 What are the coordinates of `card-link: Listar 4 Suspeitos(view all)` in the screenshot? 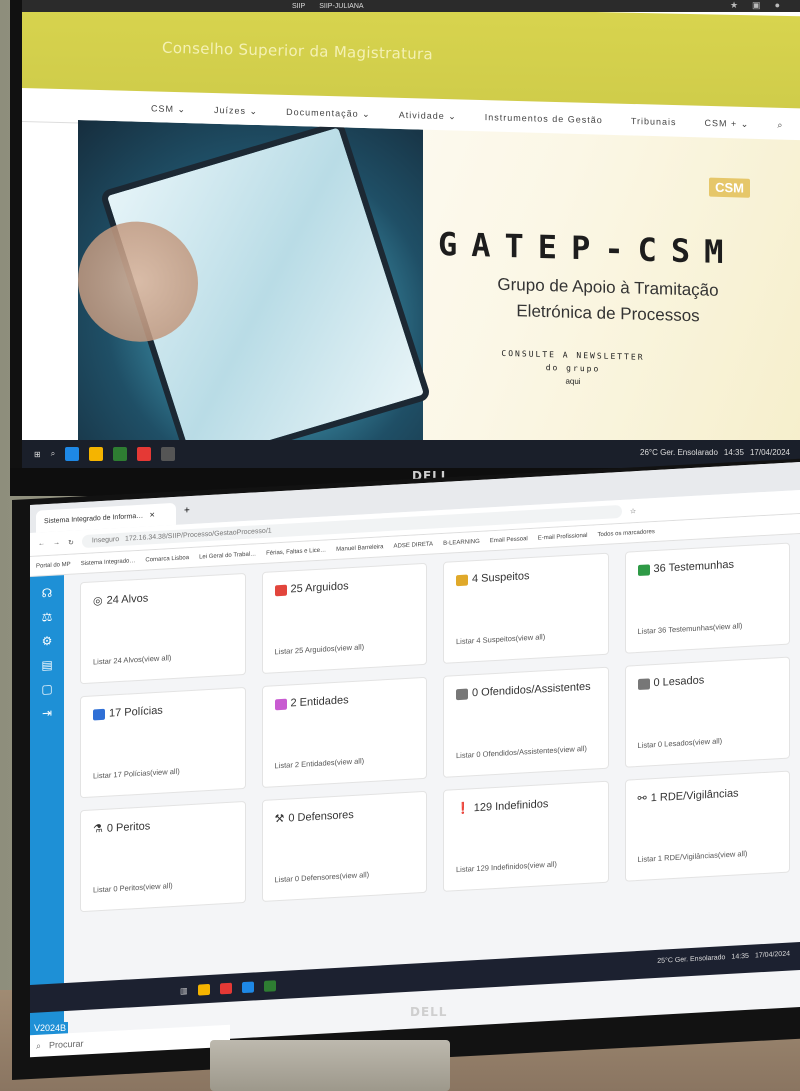 It's located at (528, 638).